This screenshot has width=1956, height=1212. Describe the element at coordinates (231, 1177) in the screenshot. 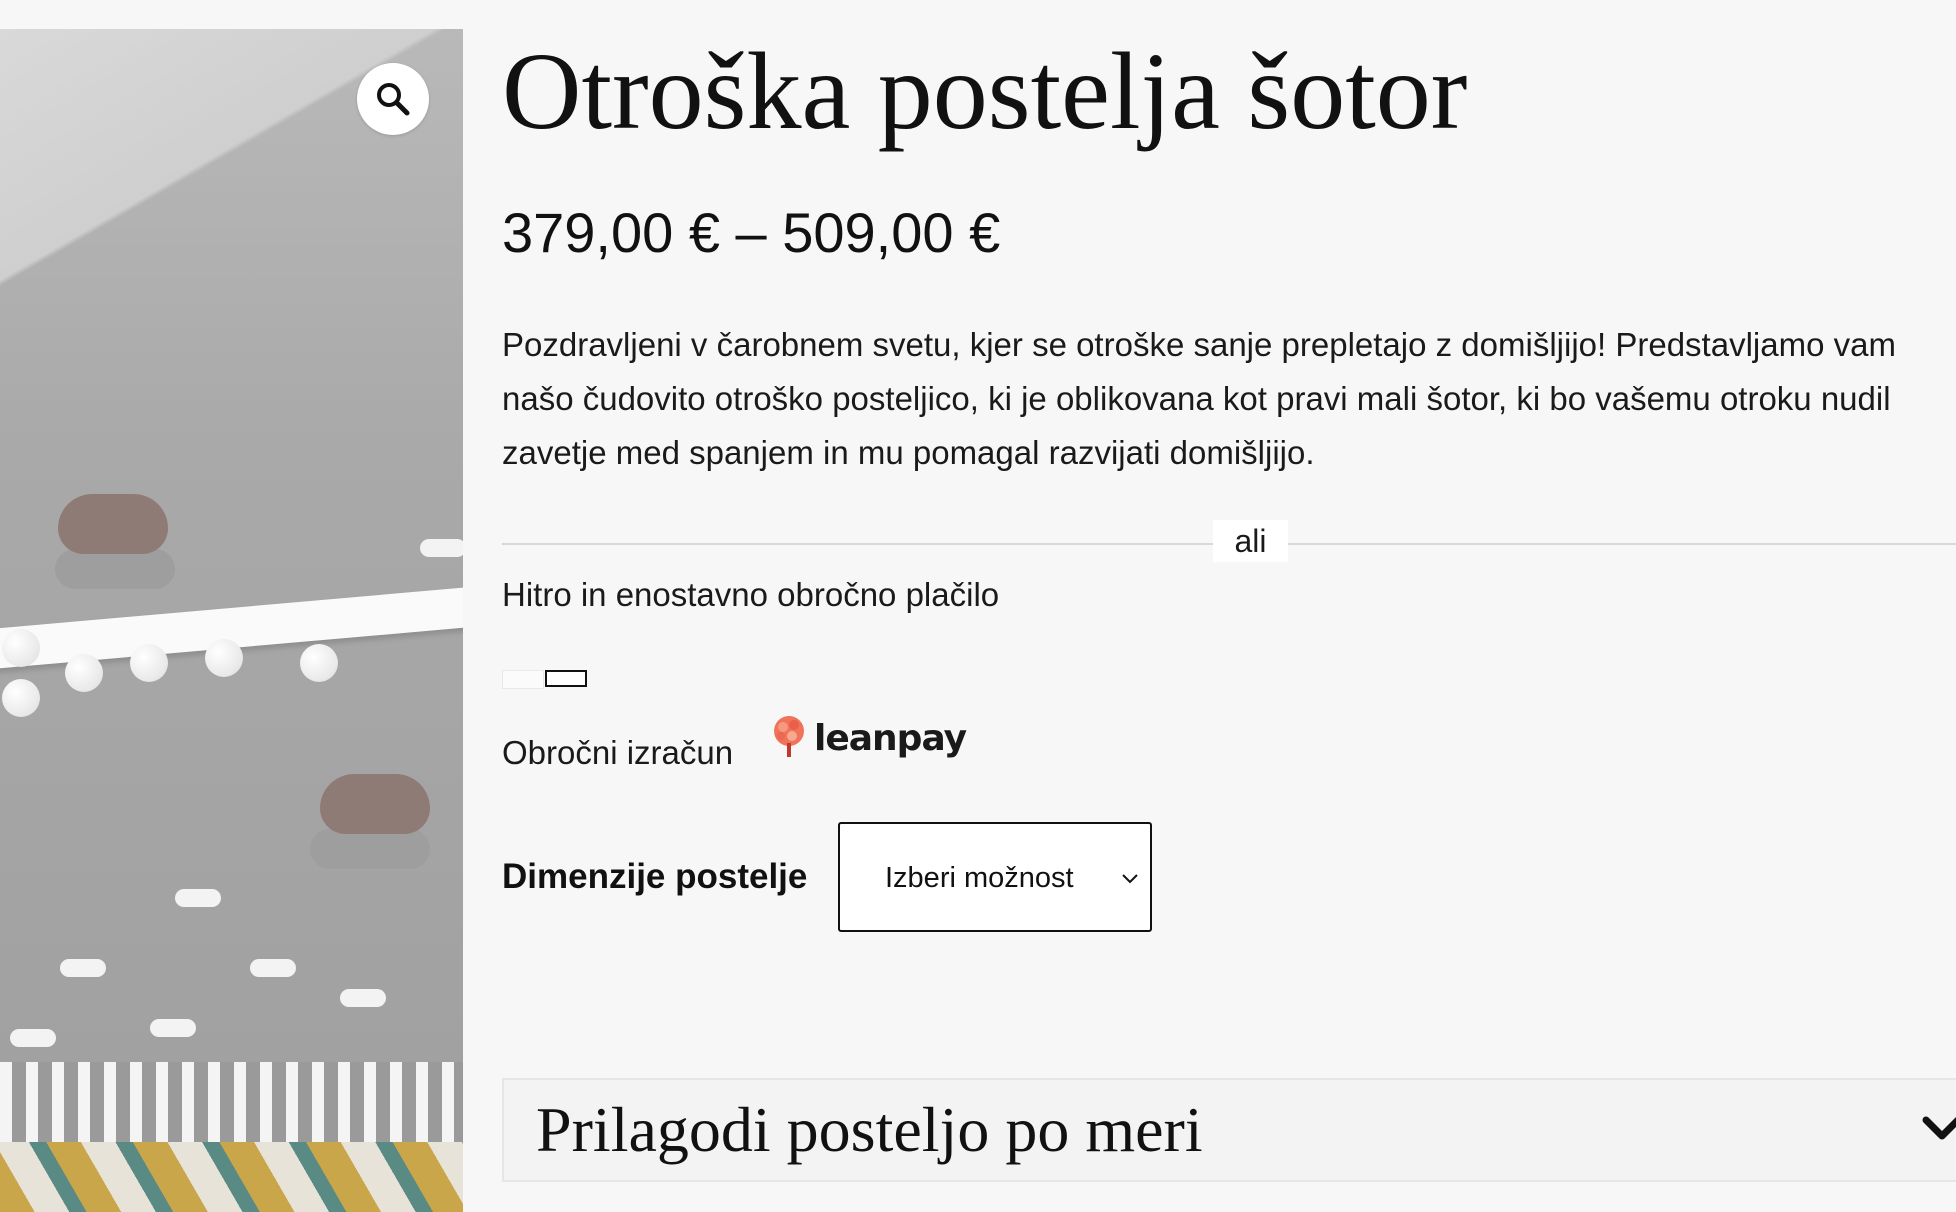

I see `crib-bumper` at that location.